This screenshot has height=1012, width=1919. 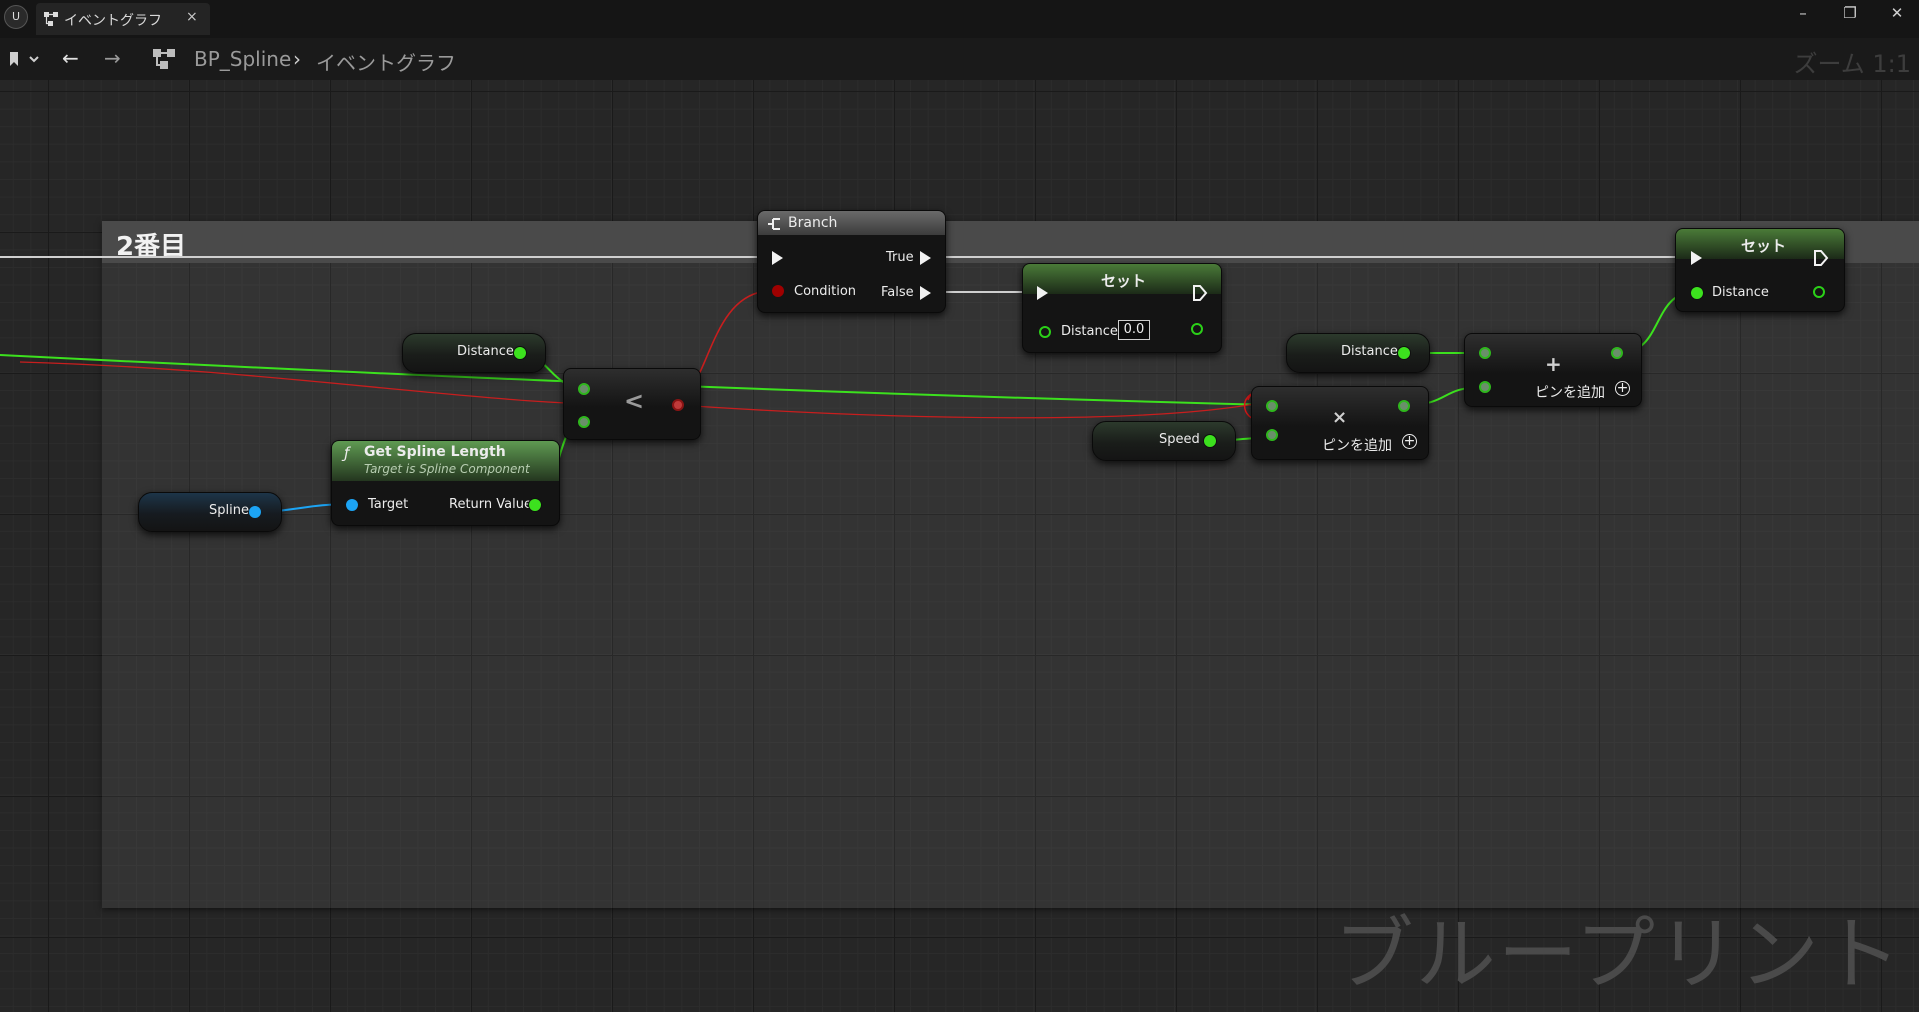 What do you see at coordinates (959, 19) in the screenshot?
I see `title-bar: U イベントグラフ × – ❐ ✕` at bounding box center [959, 19].